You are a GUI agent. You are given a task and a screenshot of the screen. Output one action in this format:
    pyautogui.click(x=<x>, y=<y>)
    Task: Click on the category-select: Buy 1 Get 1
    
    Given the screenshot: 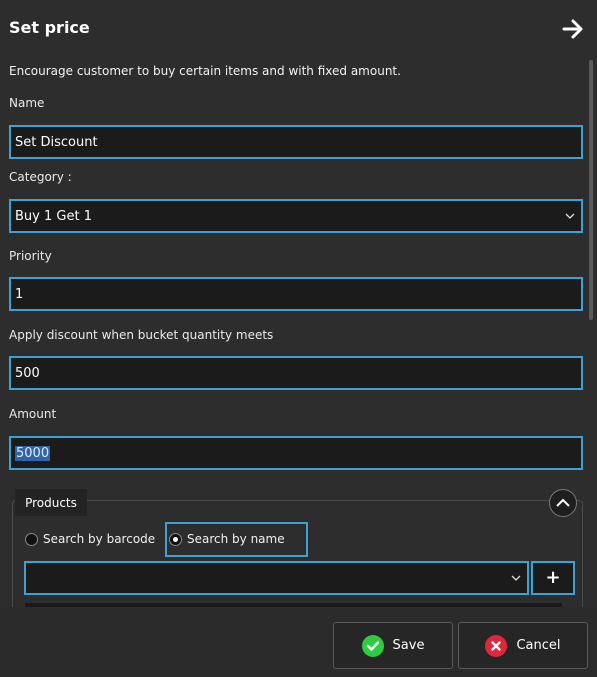 What is the action you would take?
    pyautogui.click(x=296, y=216)
    